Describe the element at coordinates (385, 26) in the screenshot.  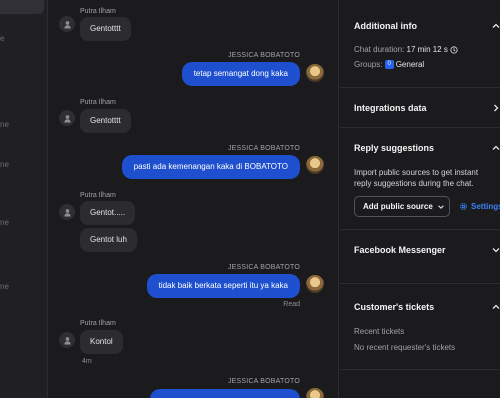
I see `section-title: Additional info` at that location.